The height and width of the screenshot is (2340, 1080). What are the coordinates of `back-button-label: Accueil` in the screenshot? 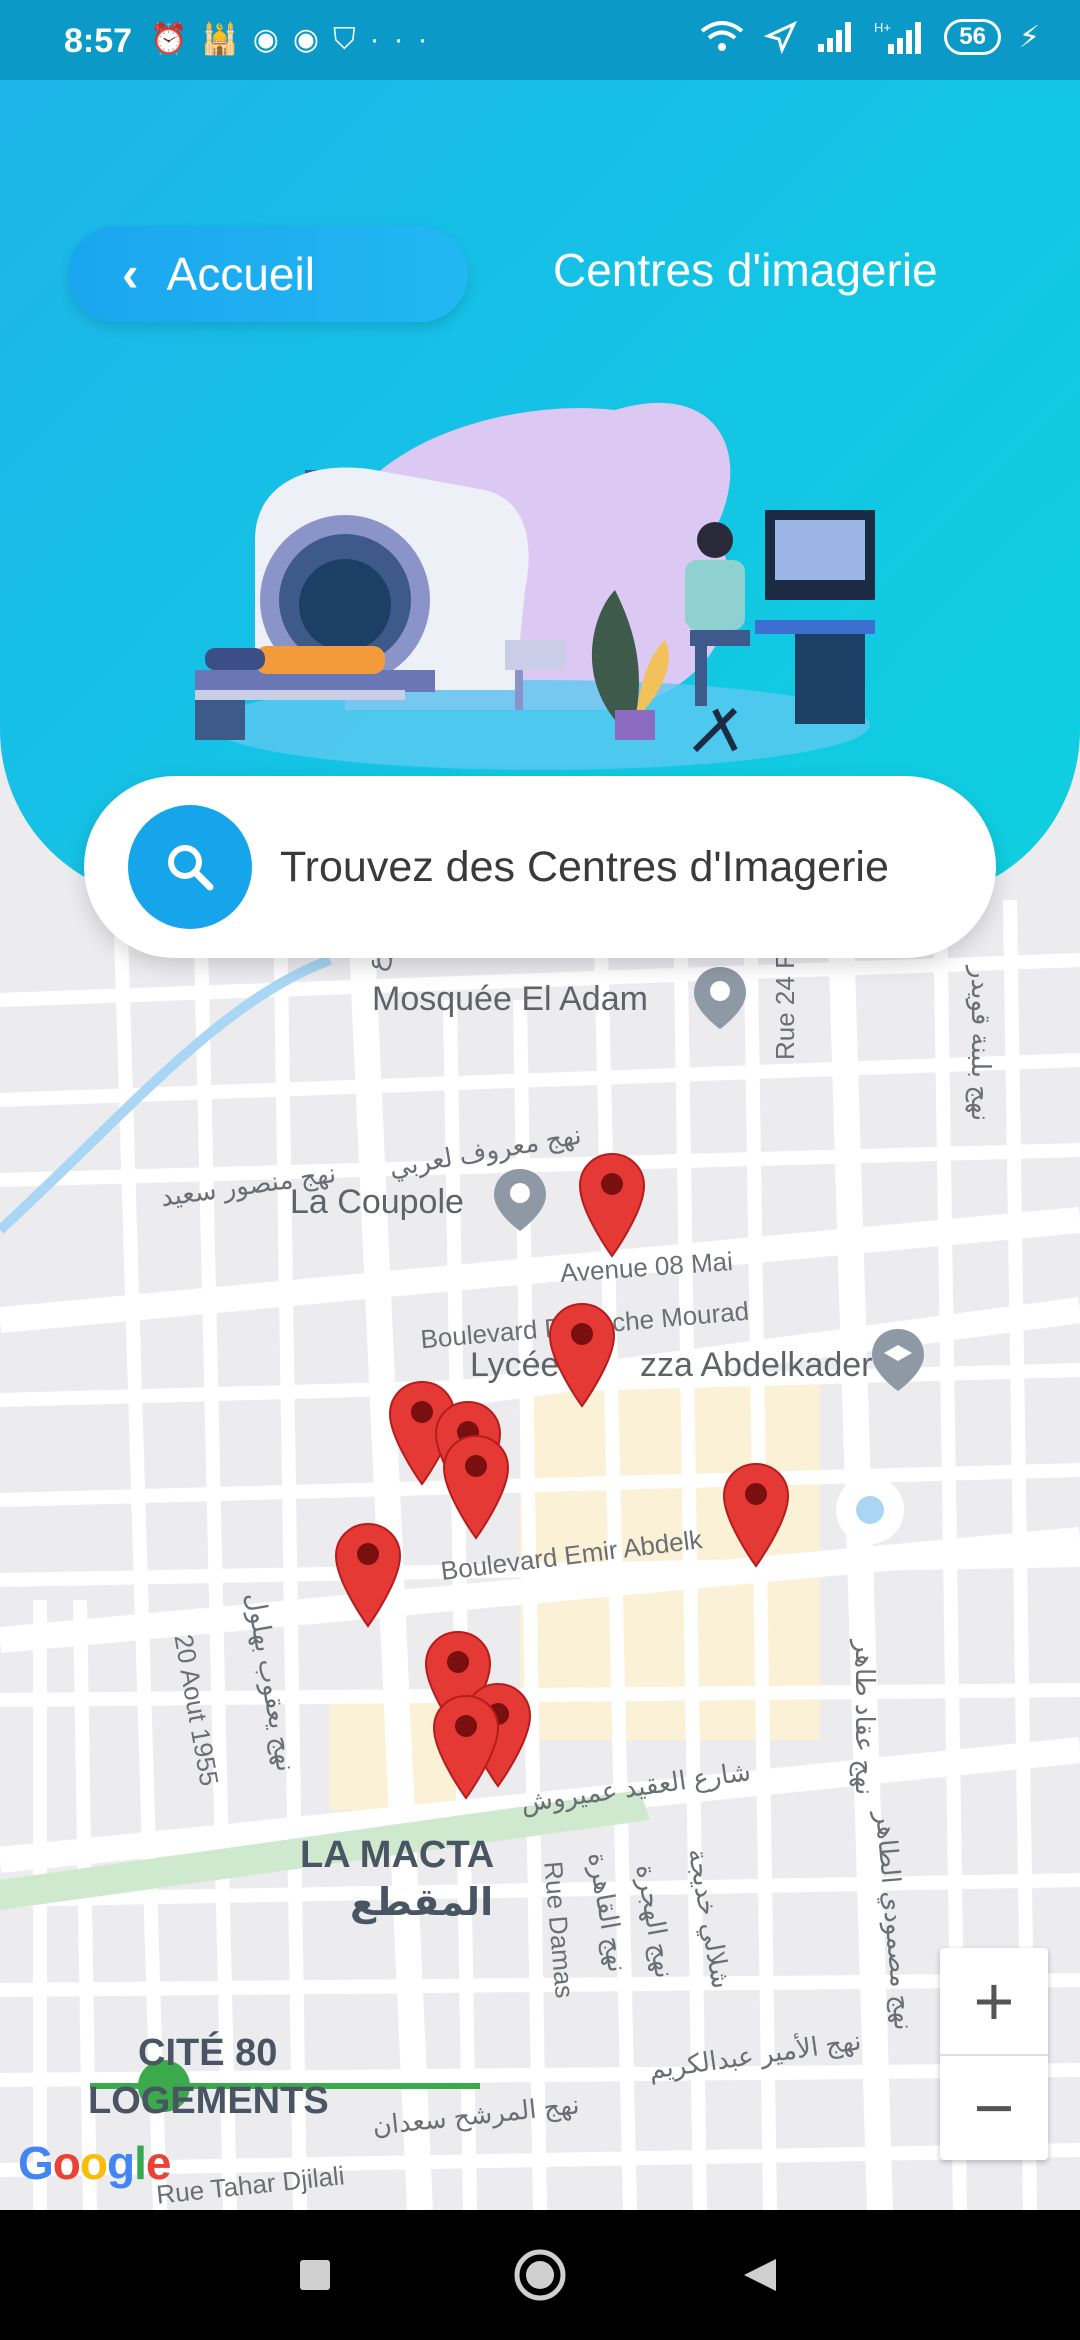 It's located at (240, 274).